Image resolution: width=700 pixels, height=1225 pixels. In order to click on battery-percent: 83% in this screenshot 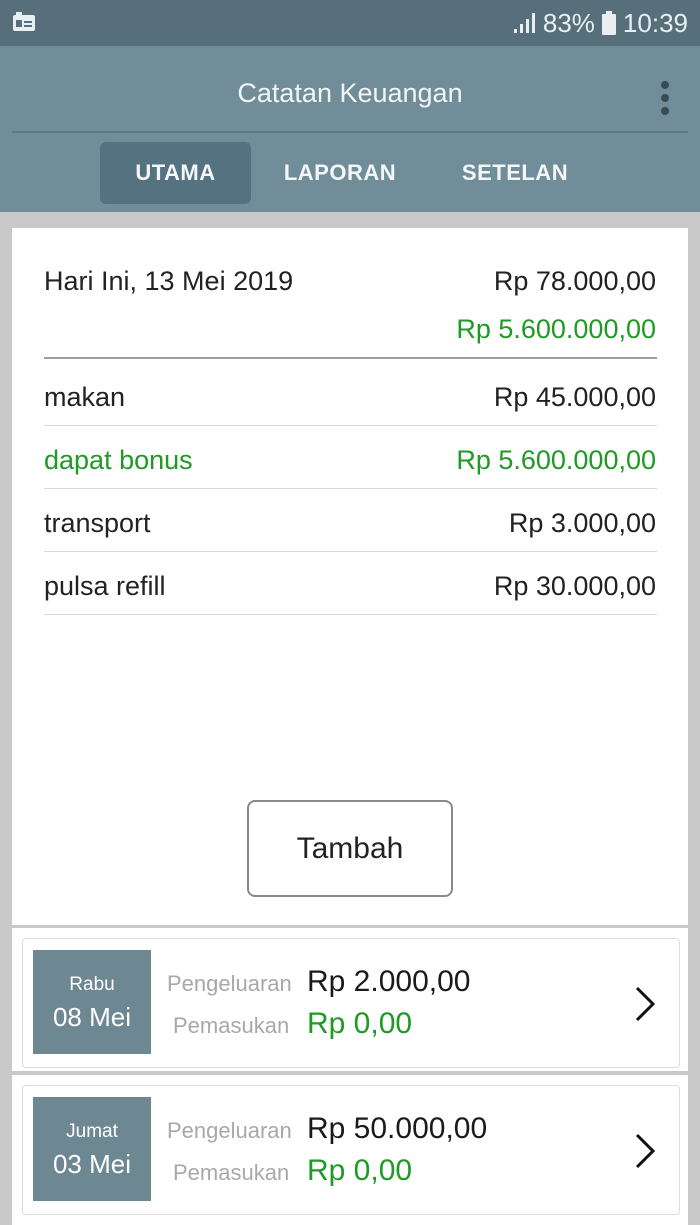, I will do `click(568, 22)`.